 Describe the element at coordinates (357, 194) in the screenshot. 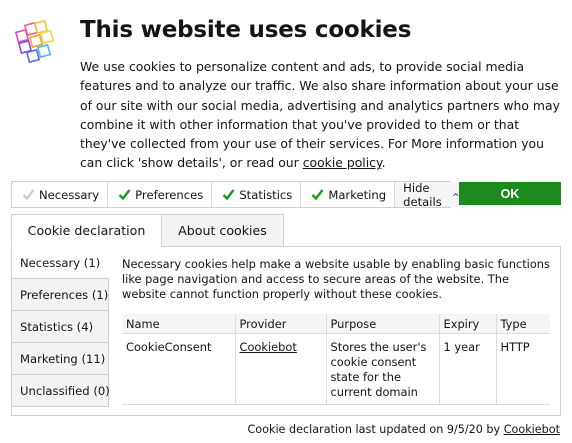

I see `checkbox-label: Marketing` at that location.